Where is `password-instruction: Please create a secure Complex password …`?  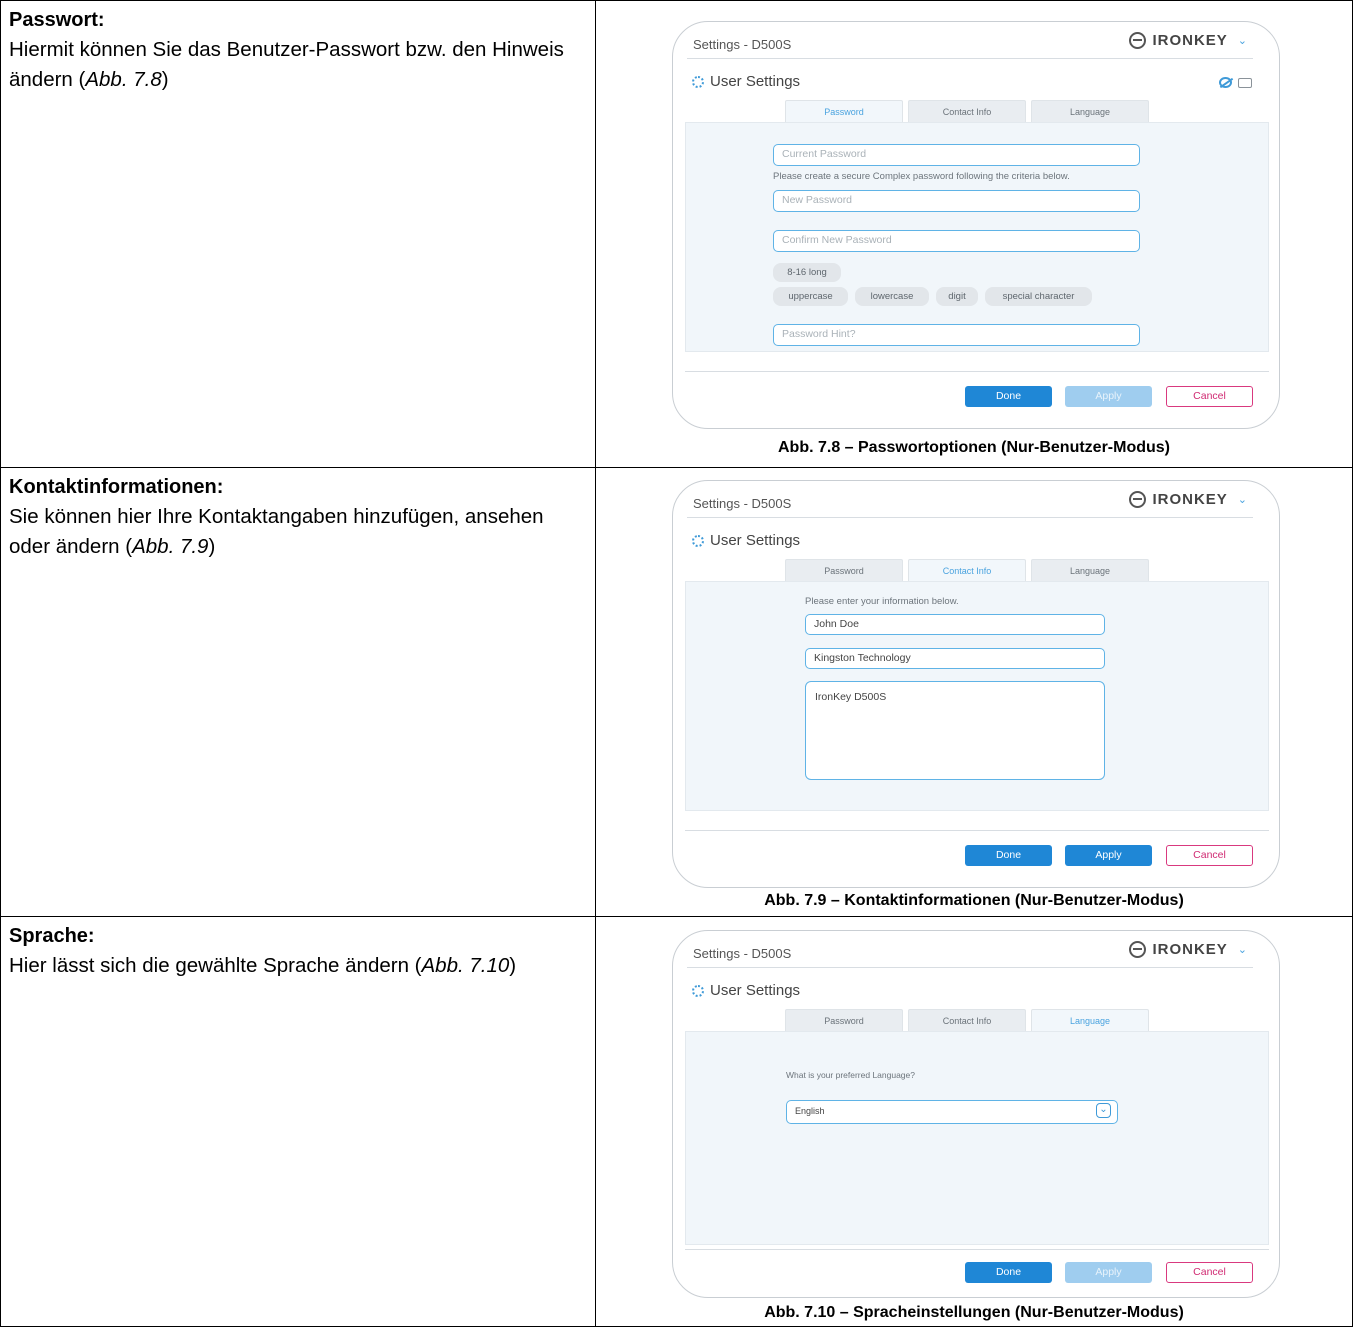
password-instruction: Please create a secure Complex password … is located at coordinates (921, 176).